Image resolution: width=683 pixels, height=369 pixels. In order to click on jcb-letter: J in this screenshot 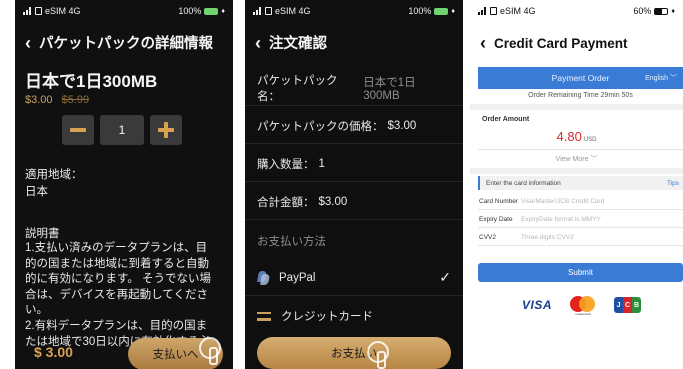, I will do `click(619, 305)`.